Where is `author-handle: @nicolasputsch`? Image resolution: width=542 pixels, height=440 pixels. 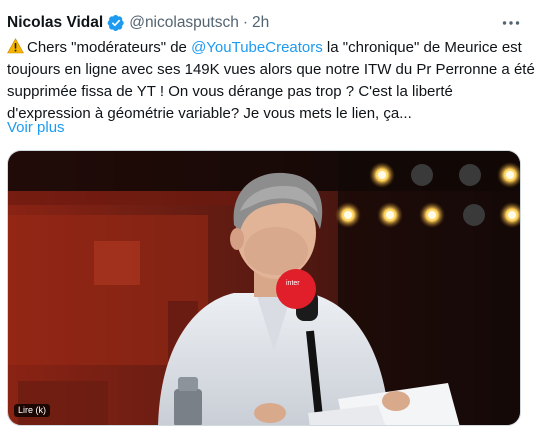
author-handle: @nicolasputsch is located at coordinates (184, 23).